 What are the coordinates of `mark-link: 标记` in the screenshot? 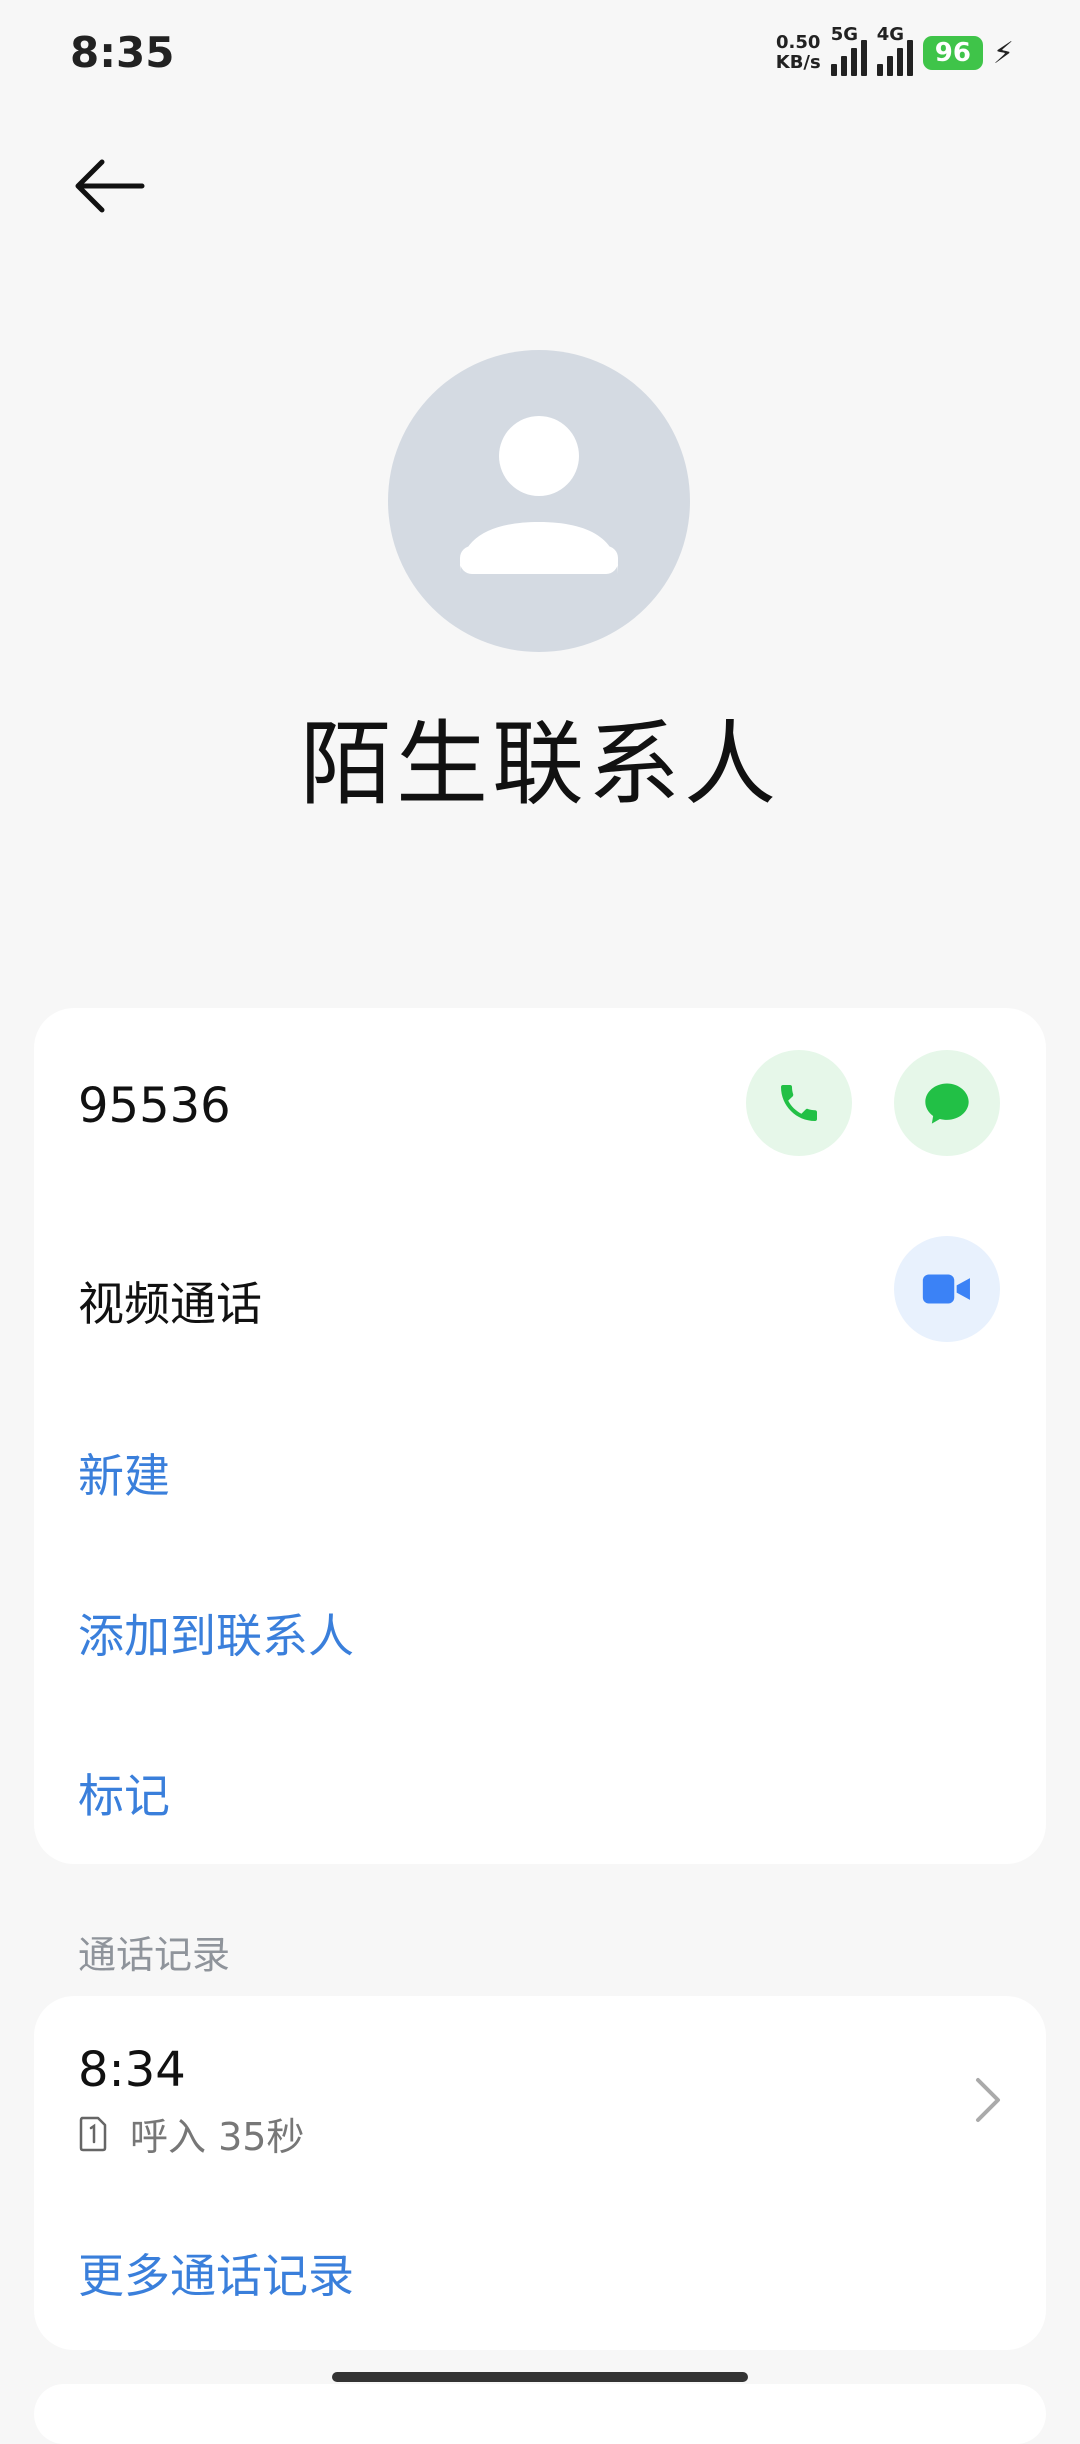 It's located at (124, 1793).